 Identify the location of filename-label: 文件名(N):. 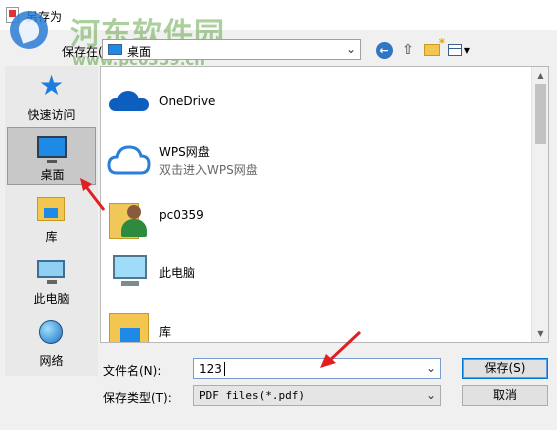
(132, 371).